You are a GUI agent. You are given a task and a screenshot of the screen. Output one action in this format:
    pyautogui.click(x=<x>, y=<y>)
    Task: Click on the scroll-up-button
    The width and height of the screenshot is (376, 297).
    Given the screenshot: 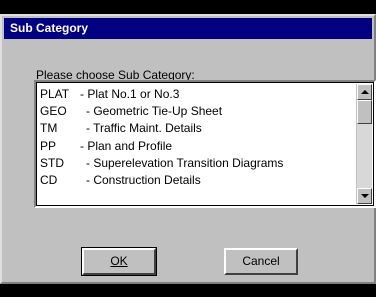 What is the action you would take?
    pyautogui.click(x=364, y=92)
    